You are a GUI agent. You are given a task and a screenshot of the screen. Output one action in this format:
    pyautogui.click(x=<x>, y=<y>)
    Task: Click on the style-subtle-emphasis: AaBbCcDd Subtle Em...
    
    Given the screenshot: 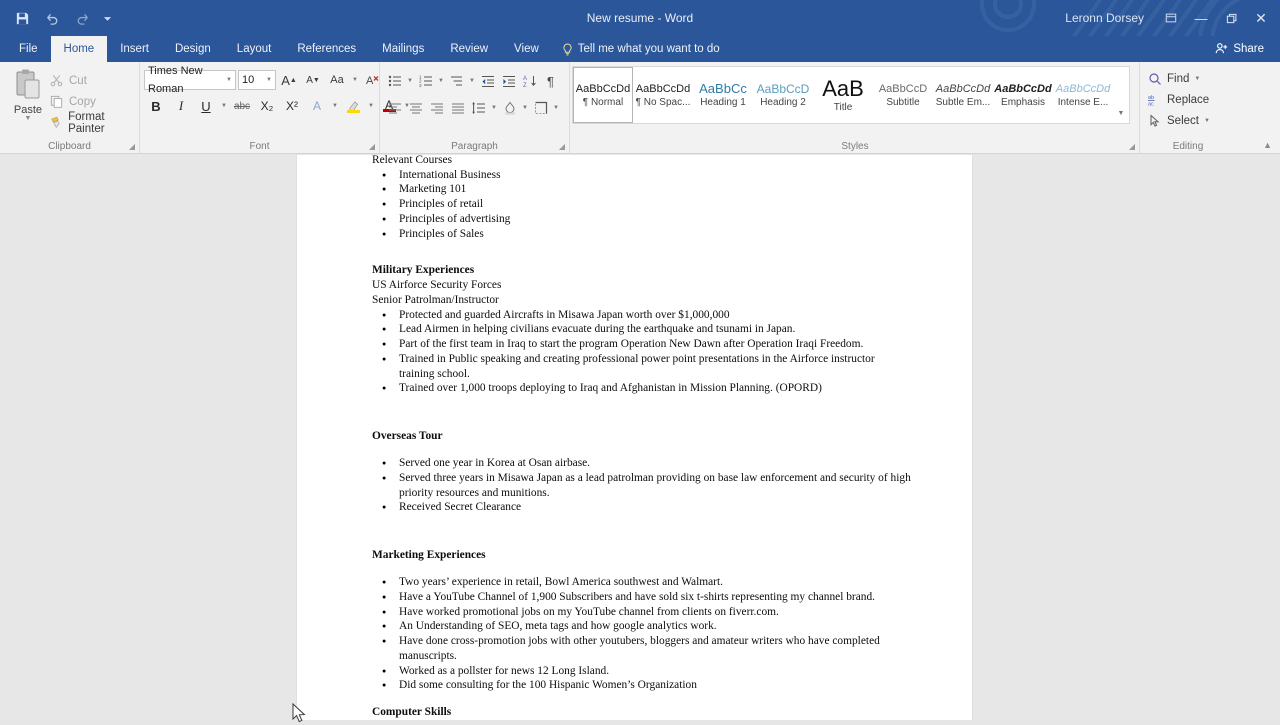 What is the action you would take?
    pyautogui.click(x=963, y=95)
    